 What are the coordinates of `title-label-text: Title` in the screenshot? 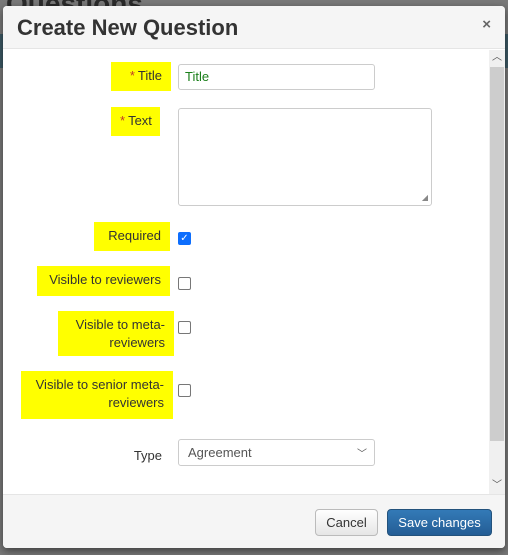 It's located at (149, 75).